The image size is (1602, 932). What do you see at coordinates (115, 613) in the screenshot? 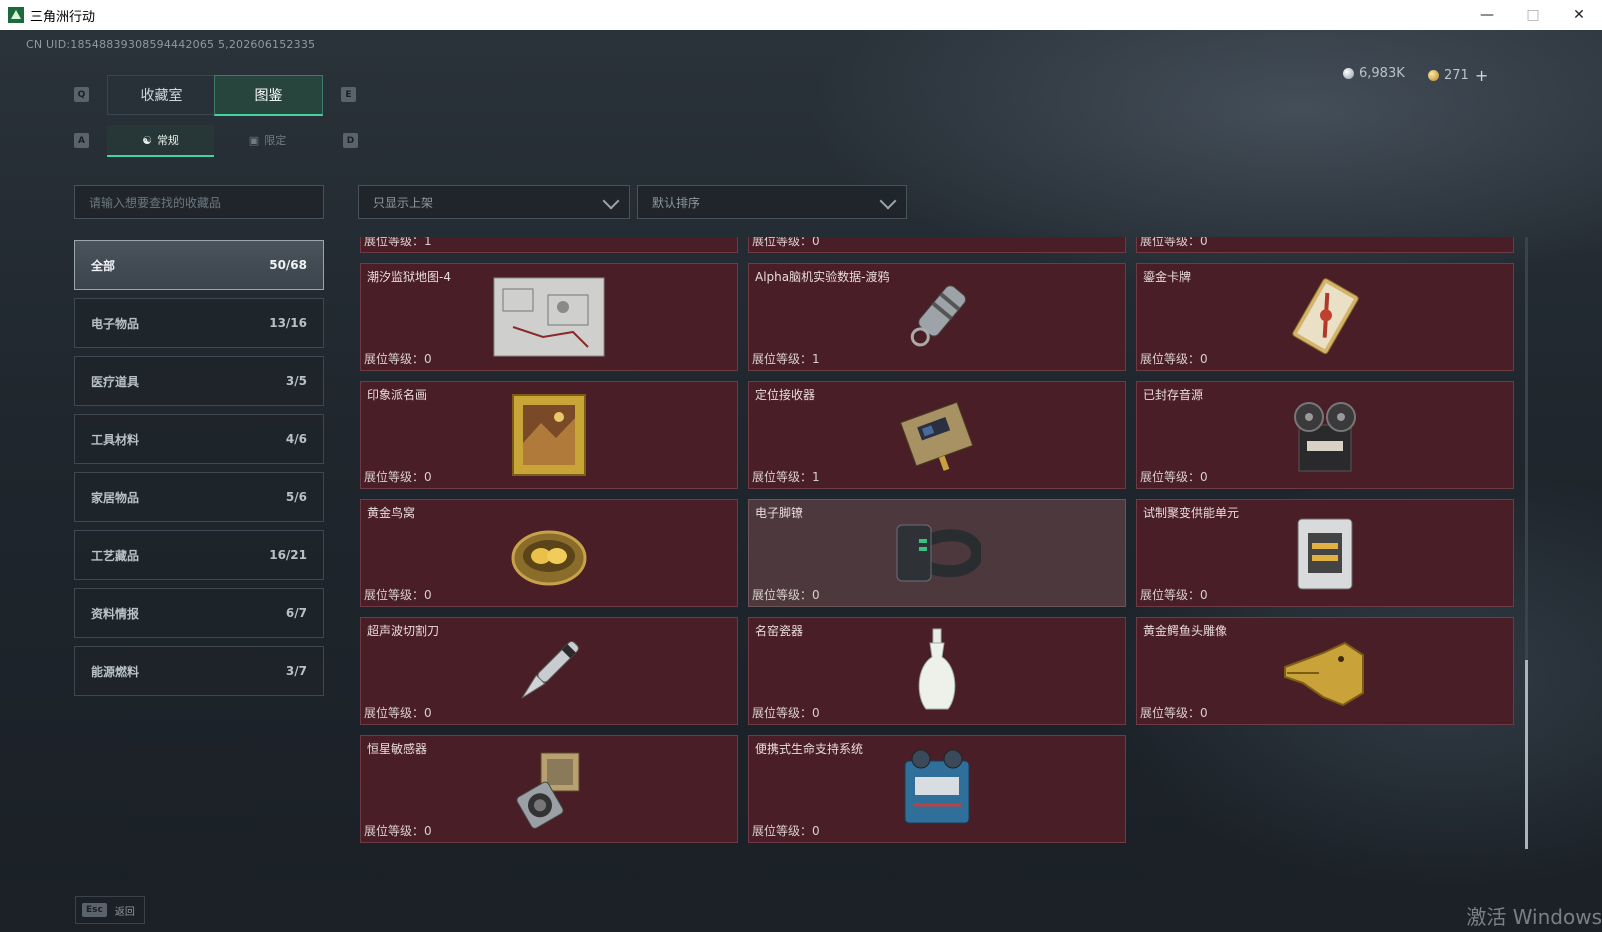
I see `category-label: 资料情报` at bounding box center [115, 613].